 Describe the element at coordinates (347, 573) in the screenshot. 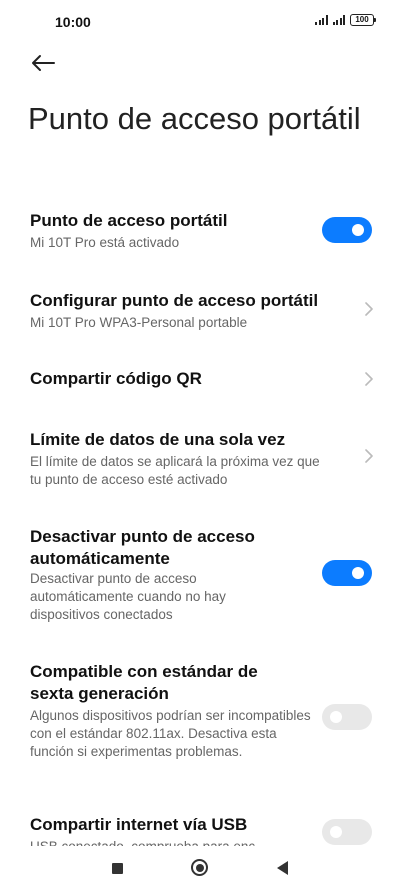

I see `auto-disable-toggle` at that location.